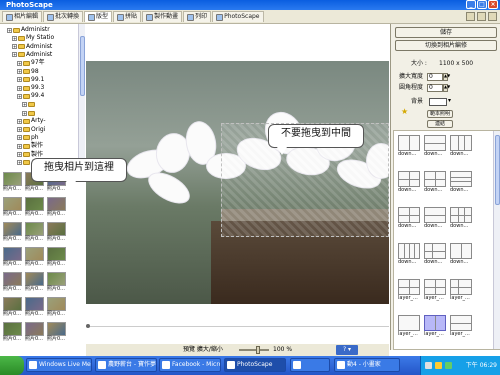 The image size is (500, 375). What do you see at coordinates (29, 113) in the screenshot?
I see `tree-item: +` at bounding box center [29, 113].